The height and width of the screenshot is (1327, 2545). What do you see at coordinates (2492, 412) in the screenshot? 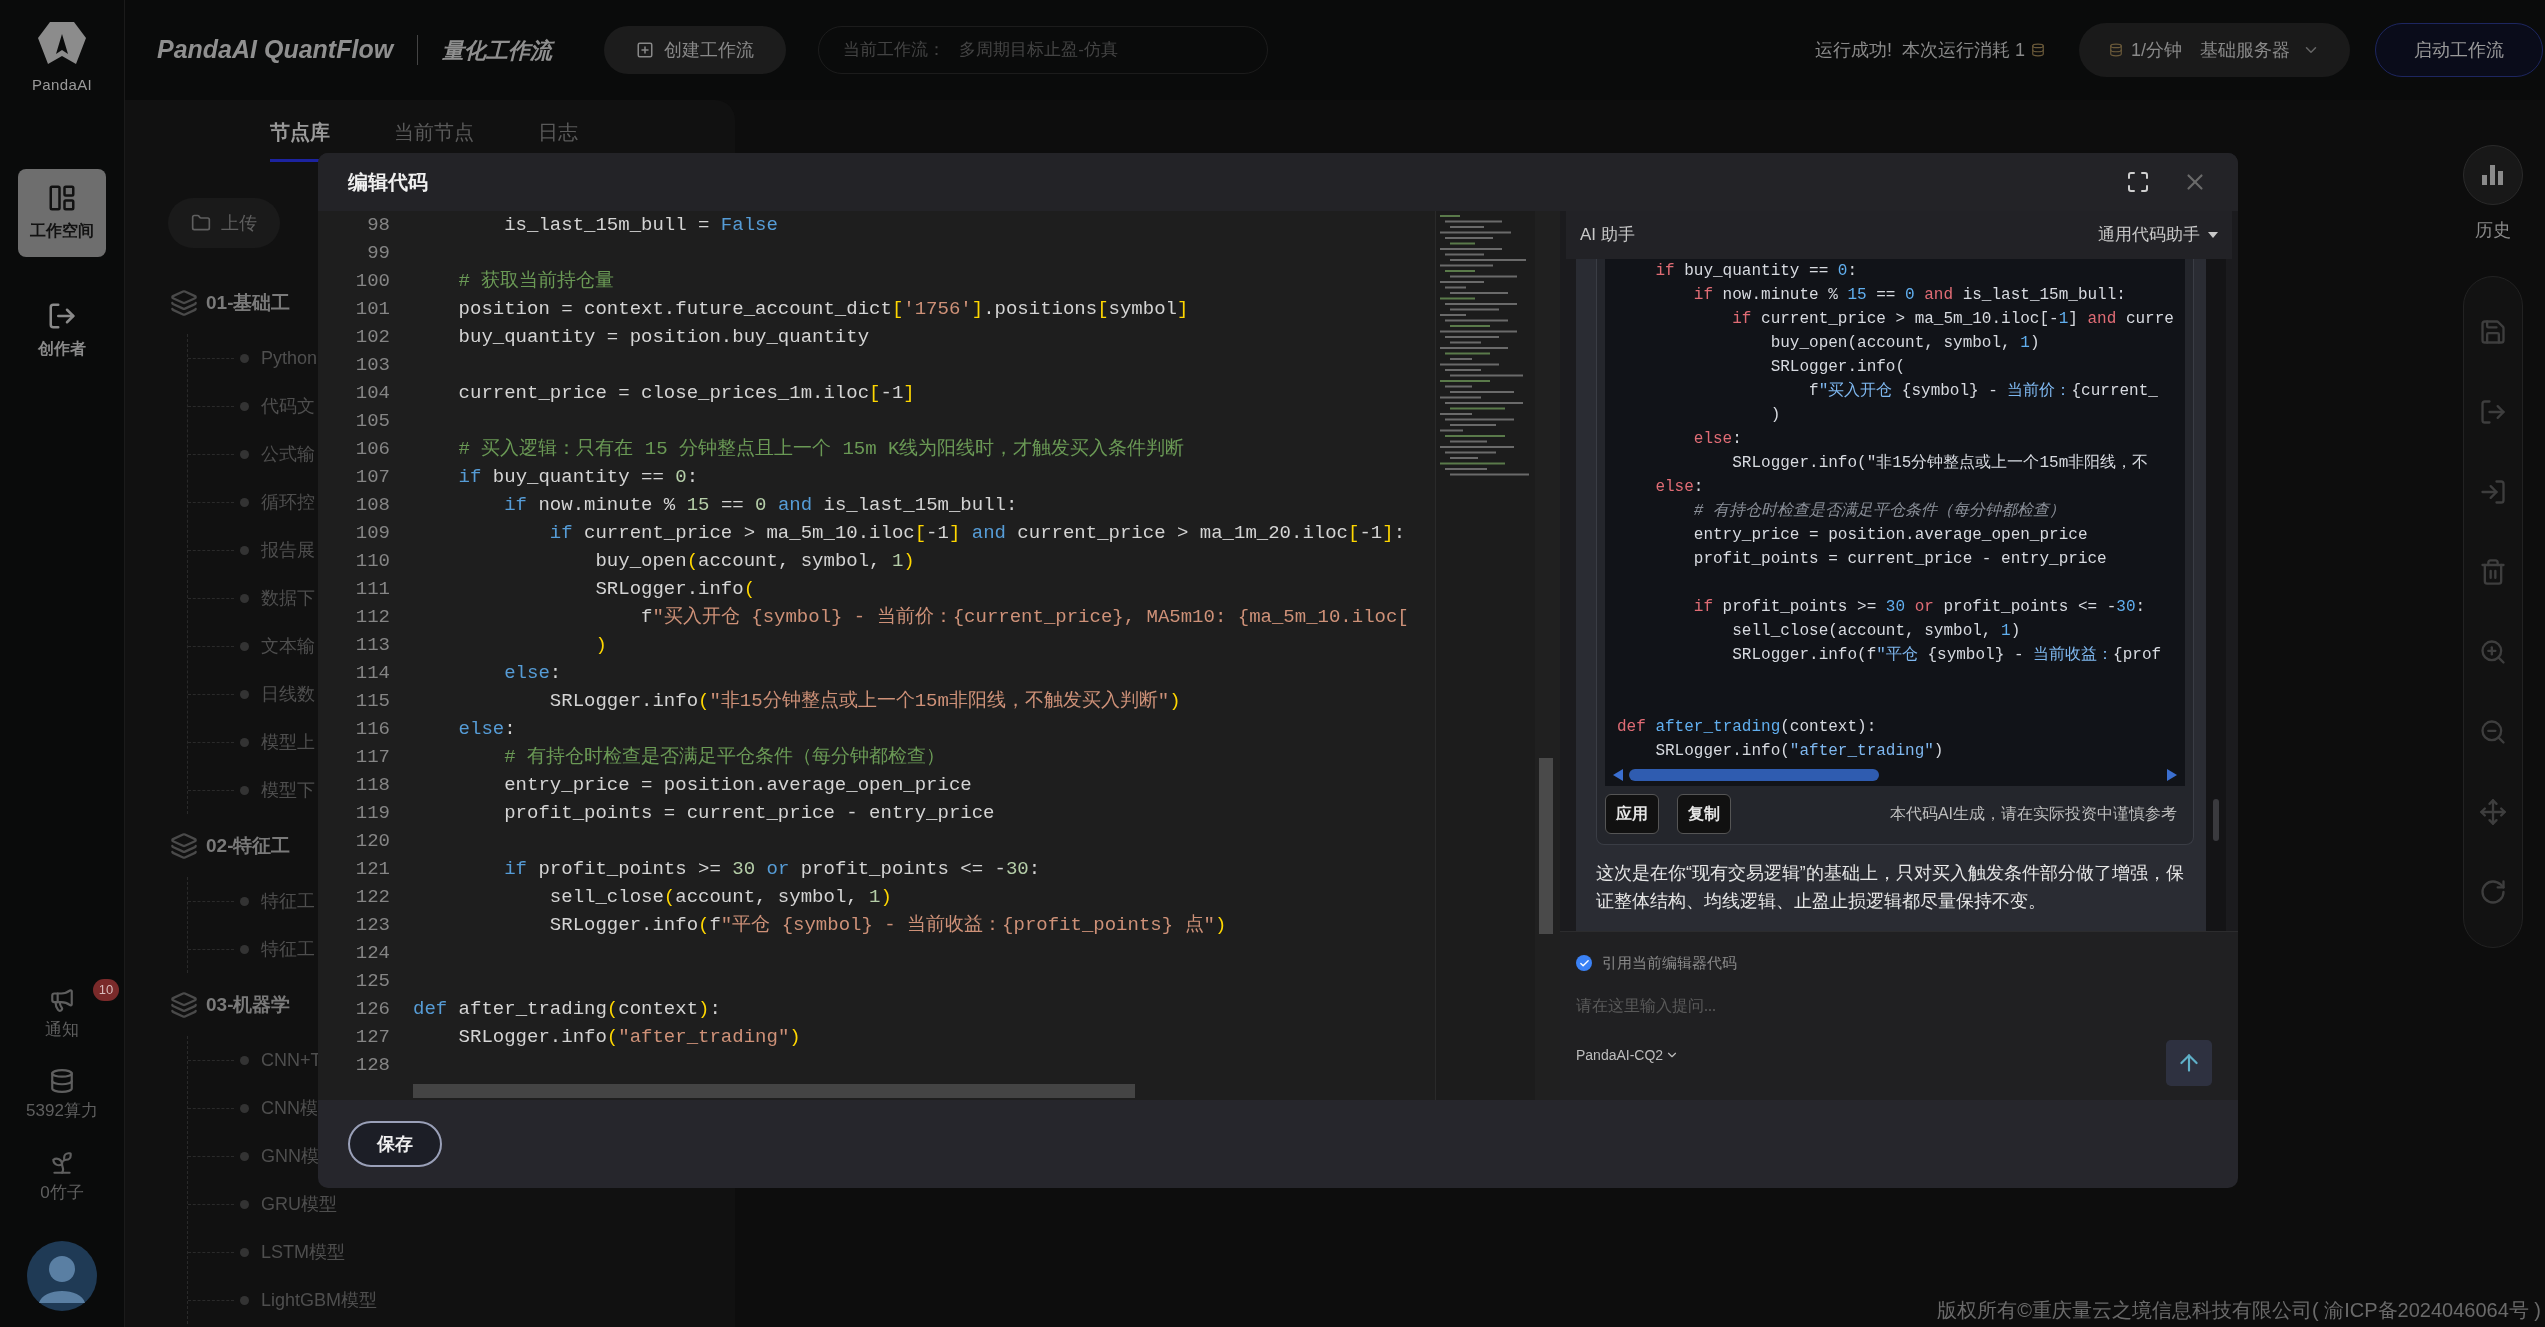
I see `export-icon` at bounding box center [2492, 412].